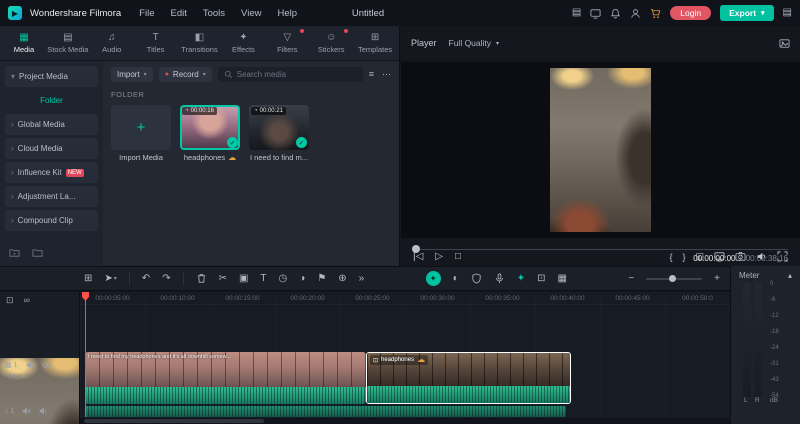 This screenshot has width=800, height=424. Describe the element at coordinates (10, 300) in the screenshot. I see `manage-tracks-icon: ⊡` at that location.